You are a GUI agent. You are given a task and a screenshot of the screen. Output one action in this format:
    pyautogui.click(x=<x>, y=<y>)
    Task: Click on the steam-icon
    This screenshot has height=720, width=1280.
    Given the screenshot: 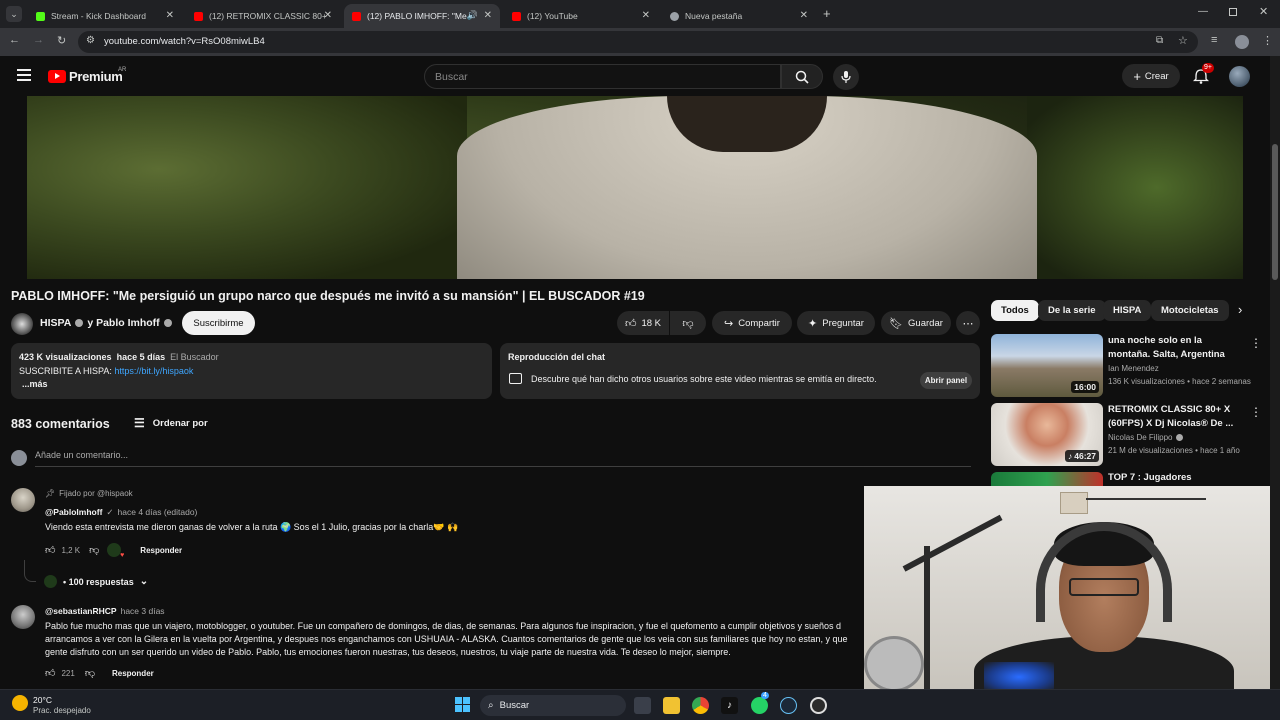 What is the action you would take?
    pyautogui.click(x=788, y=705)
    